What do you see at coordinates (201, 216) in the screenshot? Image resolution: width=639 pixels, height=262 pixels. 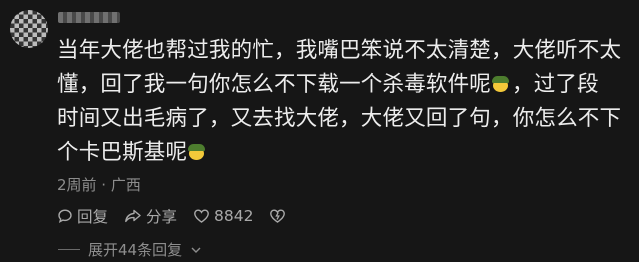 I see `like-heart-icon` at bounding box center [201, 216].